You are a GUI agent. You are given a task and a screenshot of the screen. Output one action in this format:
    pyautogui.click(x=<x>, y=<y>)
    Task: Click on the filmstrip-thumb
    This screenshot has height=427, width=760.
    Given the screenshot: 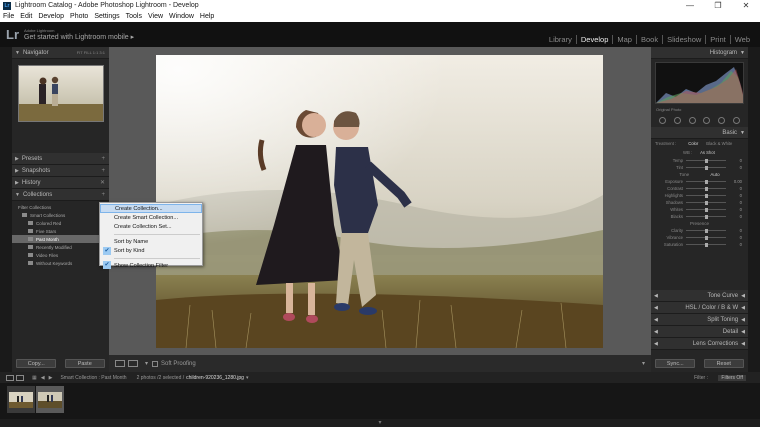 What is the action you would take?
    pyautogui.click(x=21, y=399)
    